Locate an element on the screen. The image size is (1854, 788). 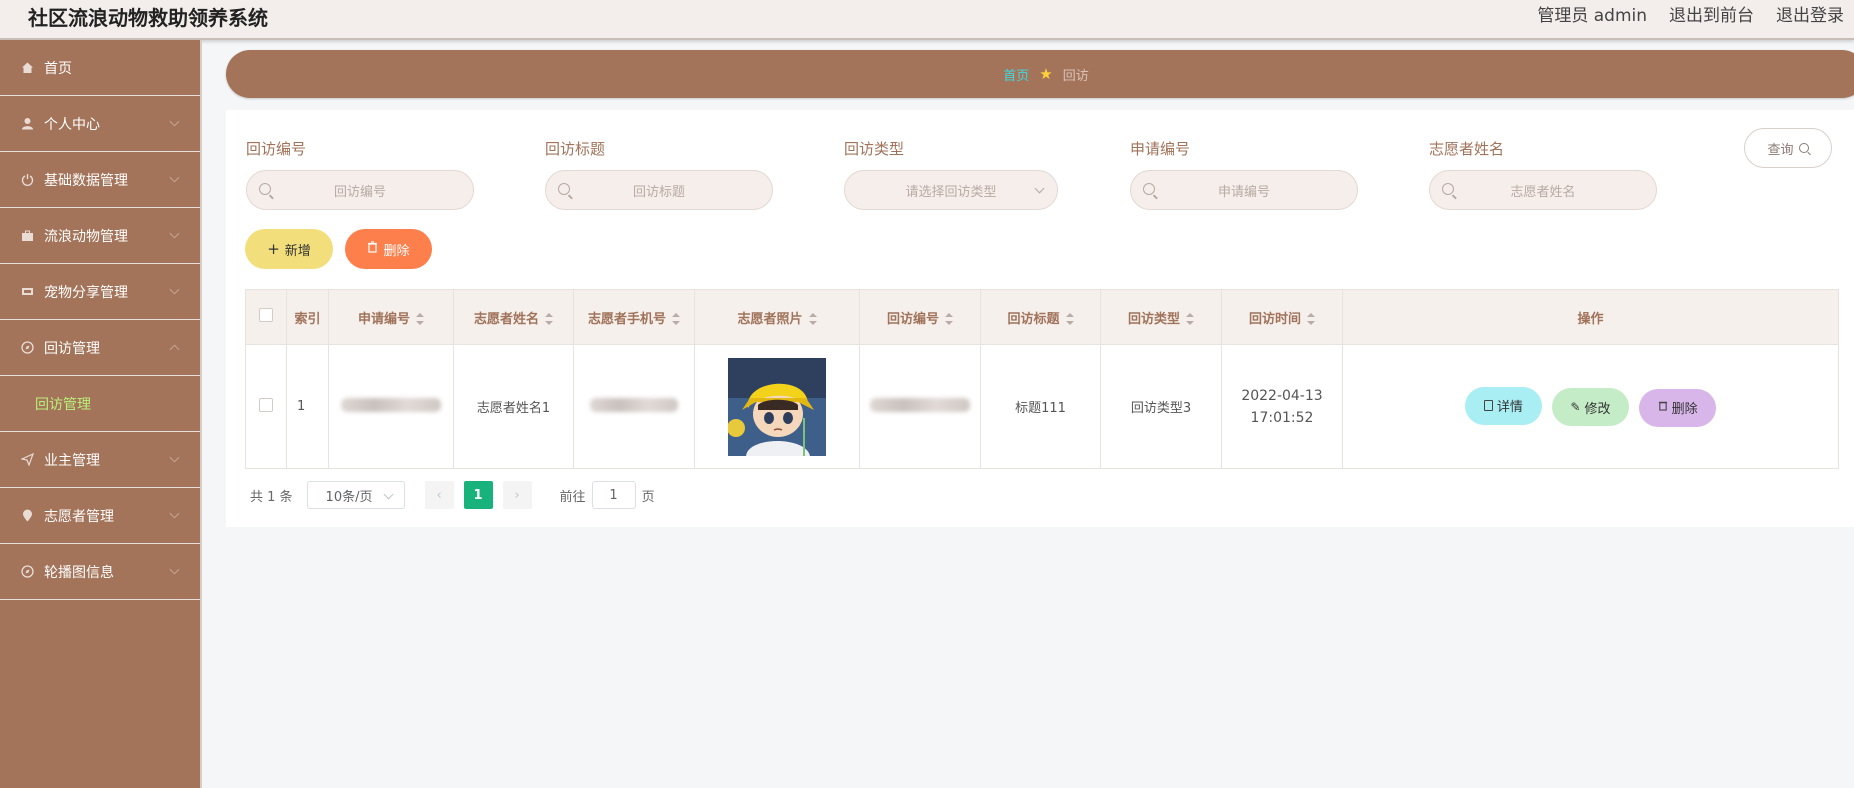
cell-application-no is located at coordinates (391, 406).